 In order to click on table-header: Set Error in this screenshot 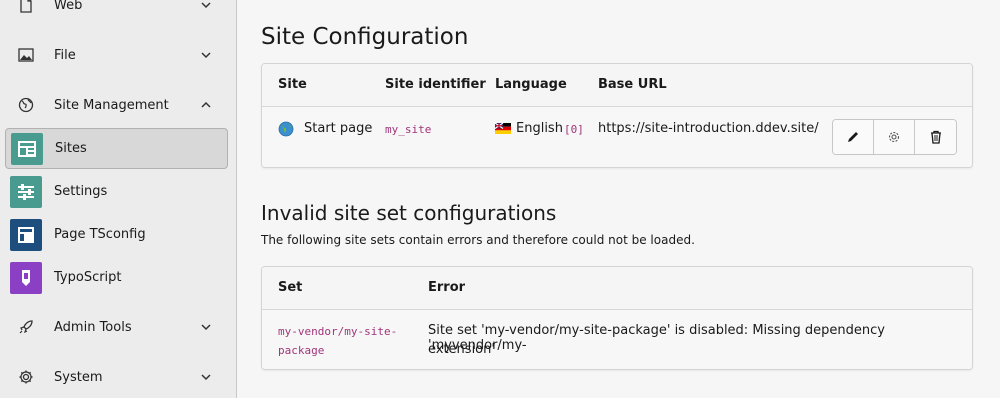, I will do `click(617, 288)`.